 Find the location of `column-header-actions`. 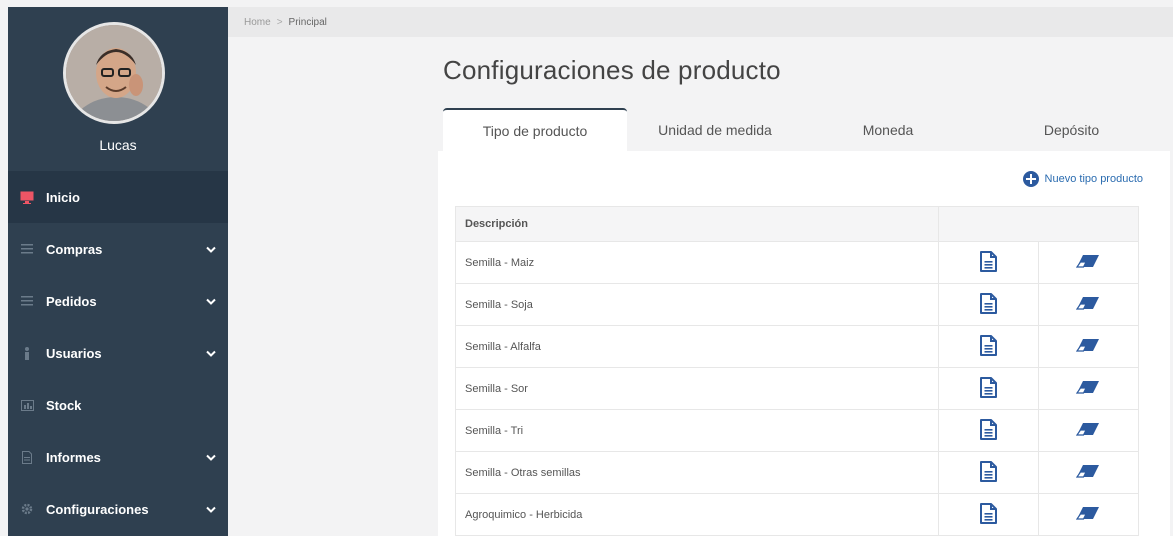

column-header-actions is located at coordinates (1038, 224).